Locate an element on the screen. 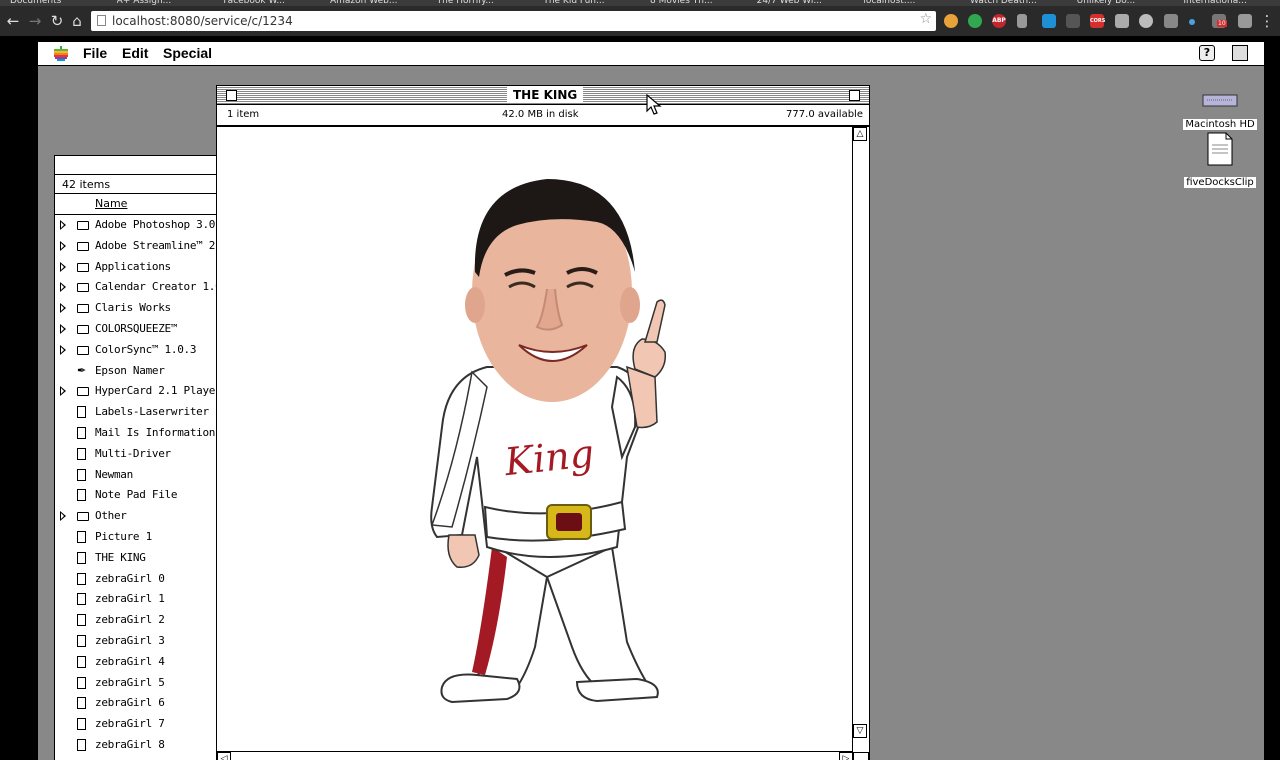  list-item: Multi-Driver is located at coordinates (145, 454).